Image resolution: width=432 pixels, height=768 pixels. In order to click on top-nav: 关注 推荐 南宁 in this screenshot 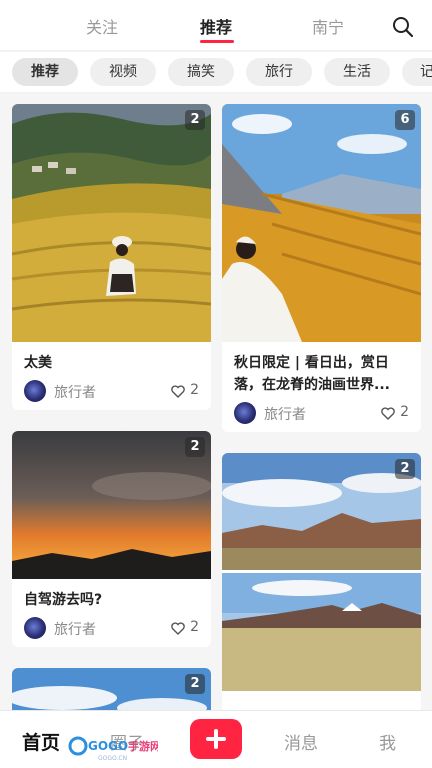, I will do `click(216, 25)`.